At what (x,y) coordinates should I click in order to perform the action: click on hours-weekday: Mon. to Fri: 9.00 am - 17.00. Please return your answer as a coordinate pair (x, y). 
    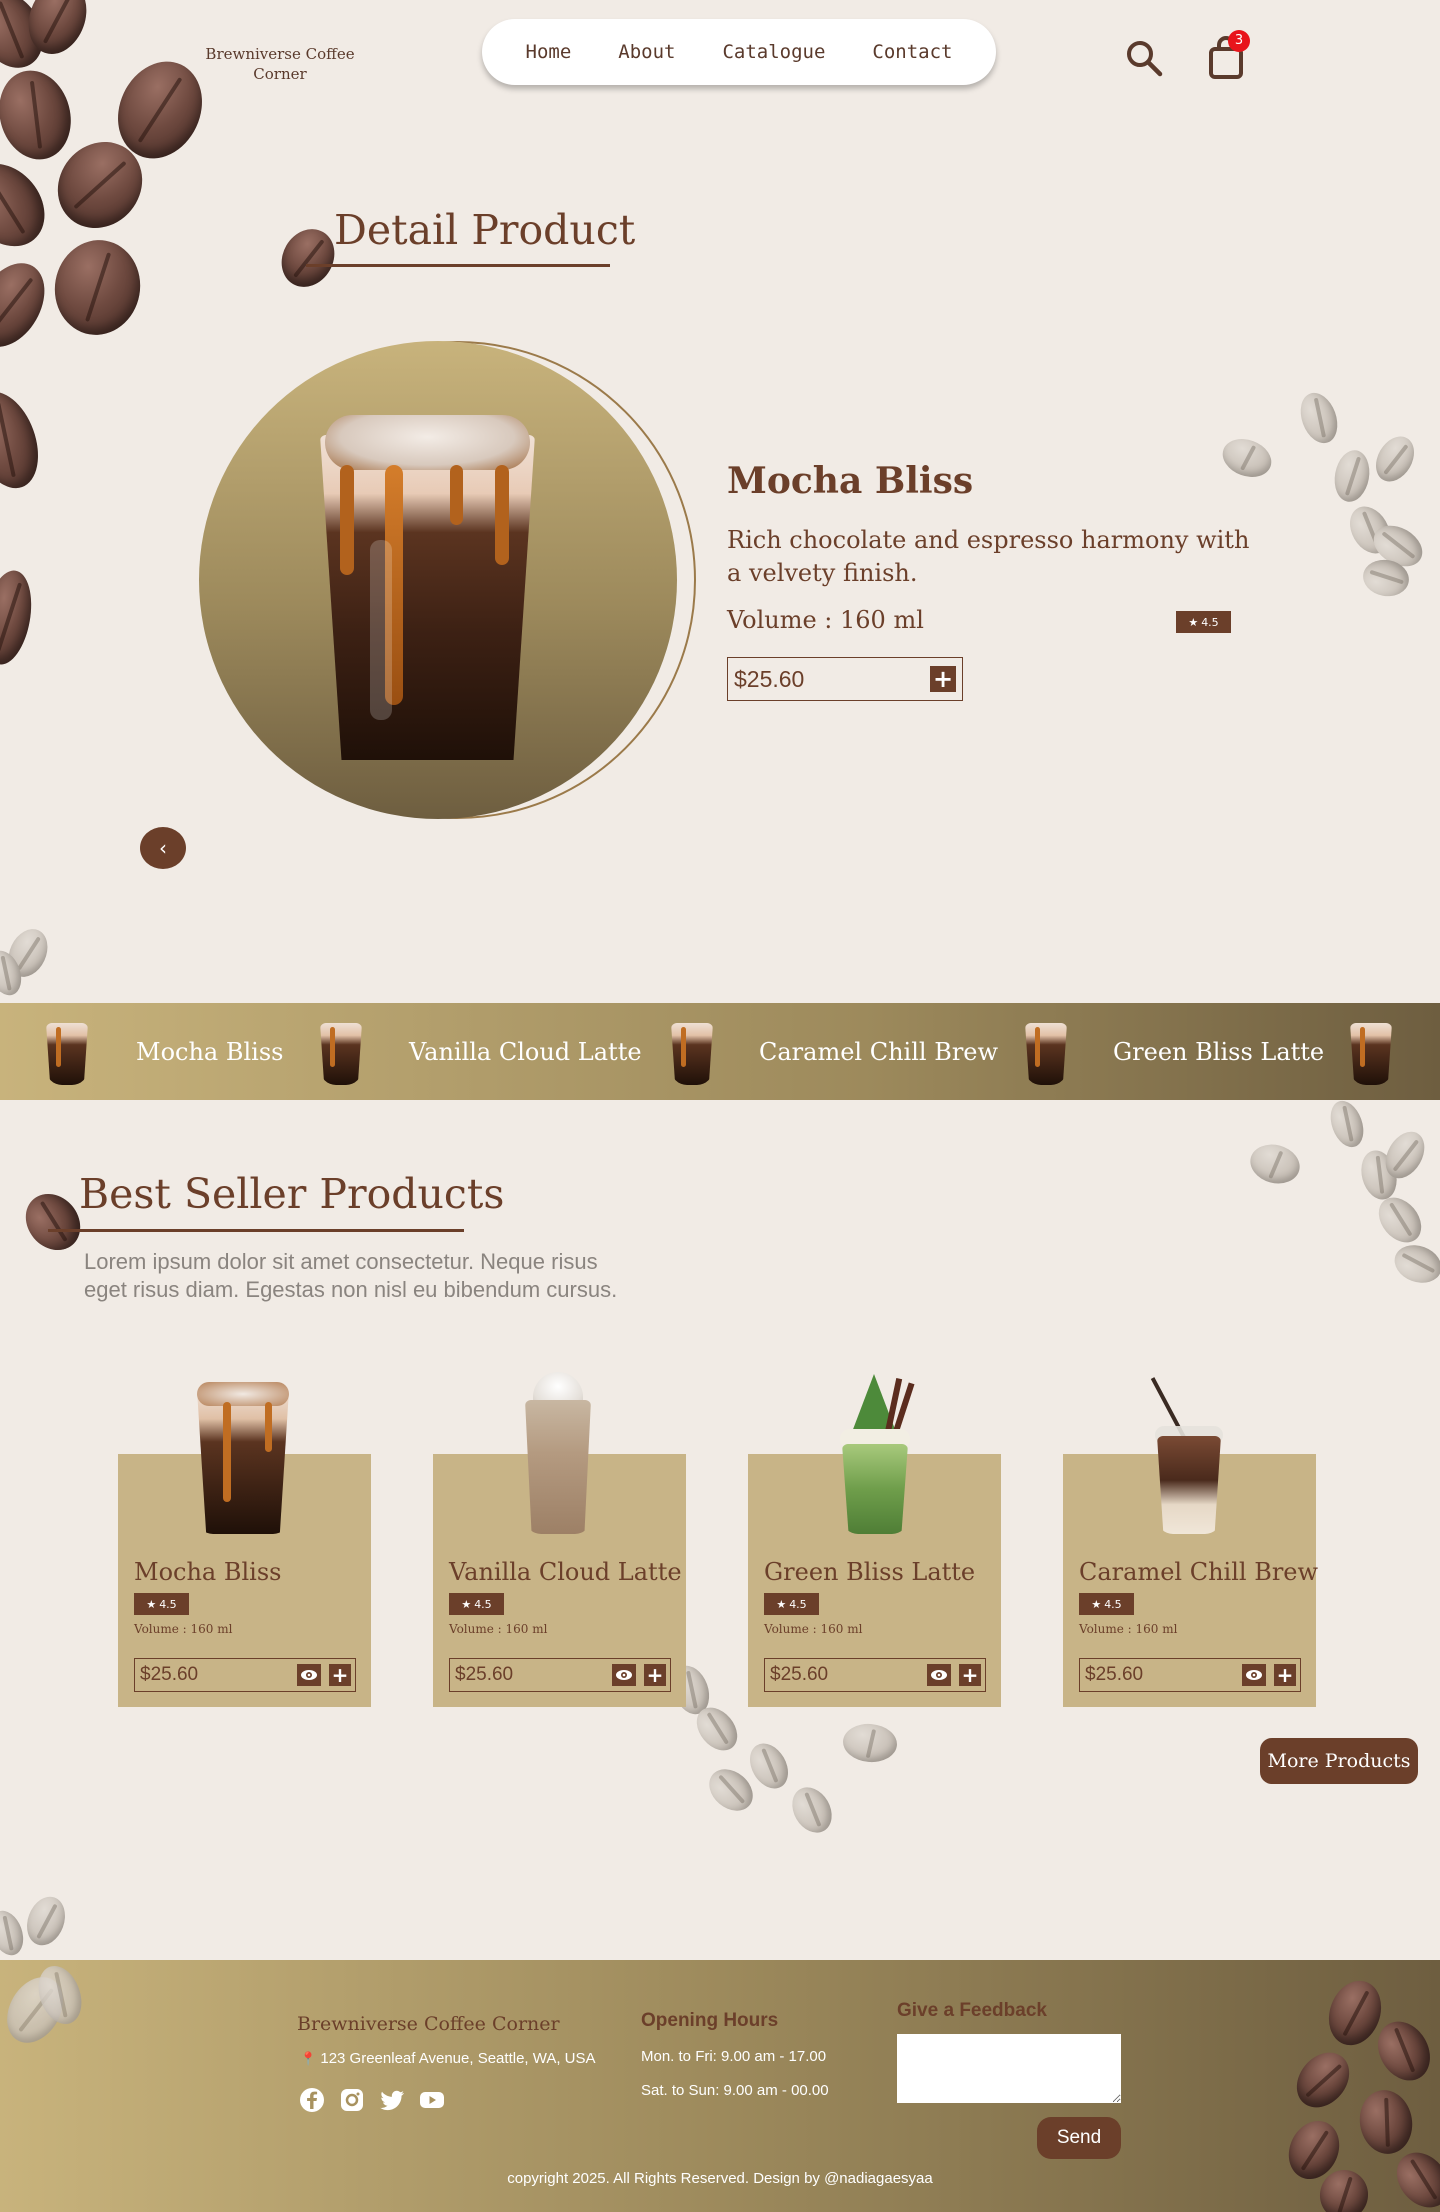
    Looking at the image, I should click on (734, 2056).